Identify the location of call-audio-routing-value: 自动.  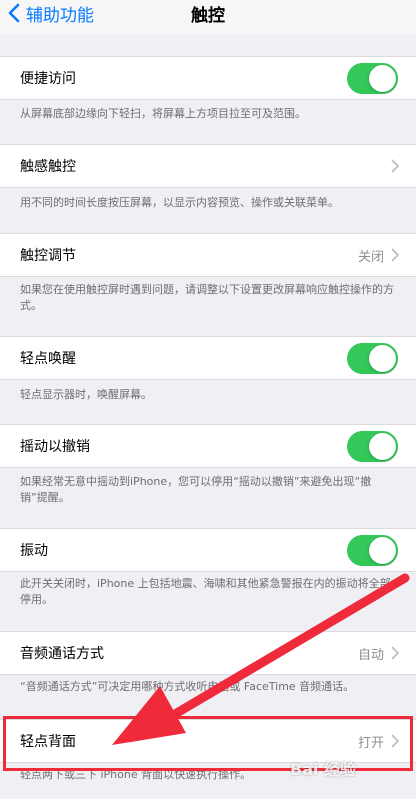
(370, 655).